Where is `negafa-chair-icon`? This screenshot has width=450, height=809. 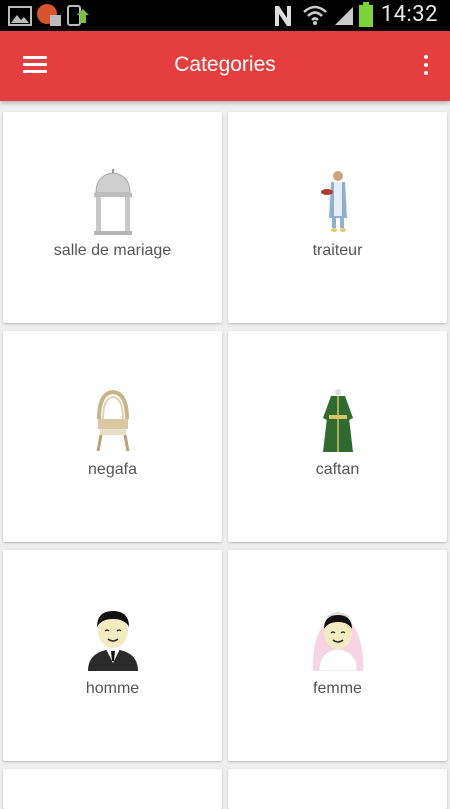 negafa-chair-icon is located at coordinates (112, 420).